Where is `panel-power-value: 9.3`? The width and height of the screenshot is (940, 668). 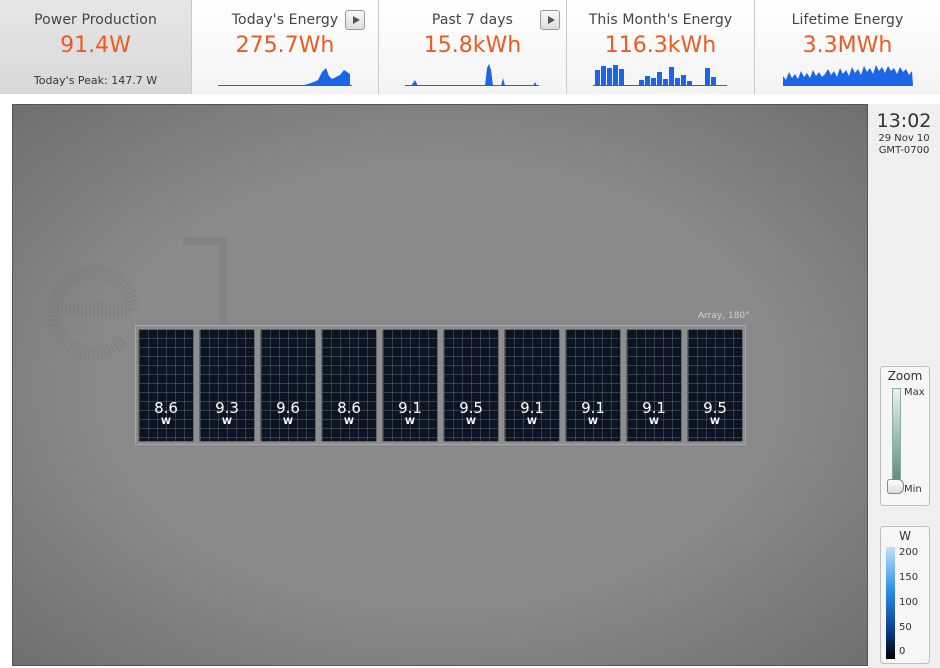 panel-power-value: 9.3 is located at coordinates (227, 408).